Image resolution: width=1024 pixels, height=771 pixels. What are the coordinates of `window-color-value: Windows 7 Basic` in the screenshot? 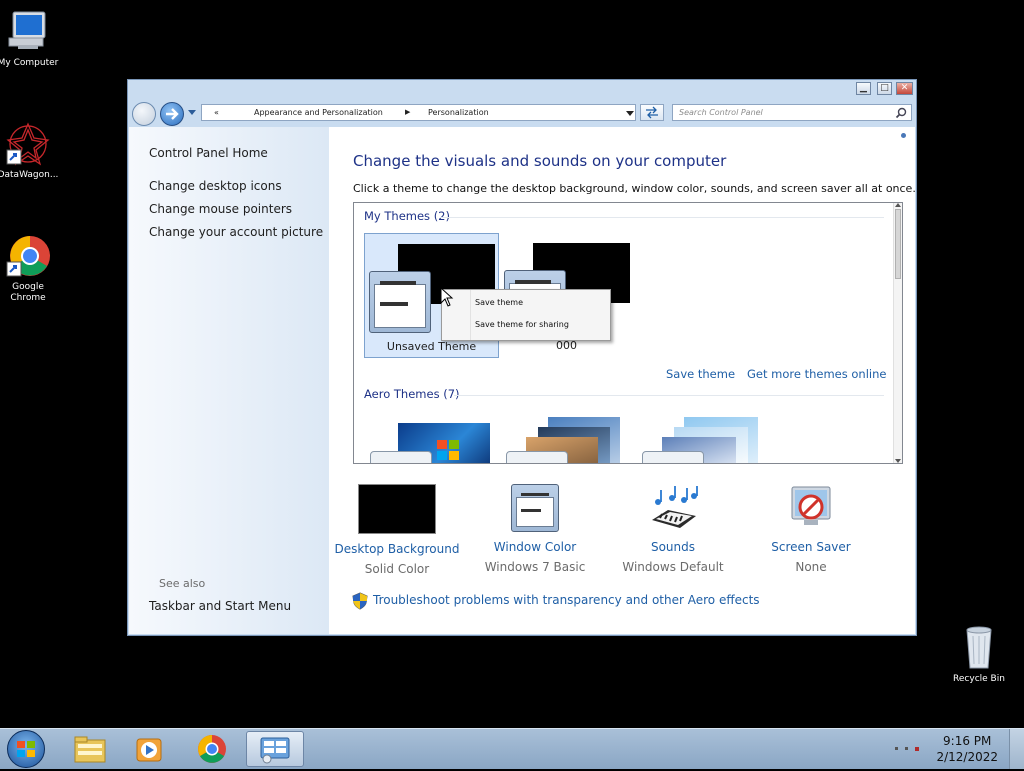 It's located at (535, 567).